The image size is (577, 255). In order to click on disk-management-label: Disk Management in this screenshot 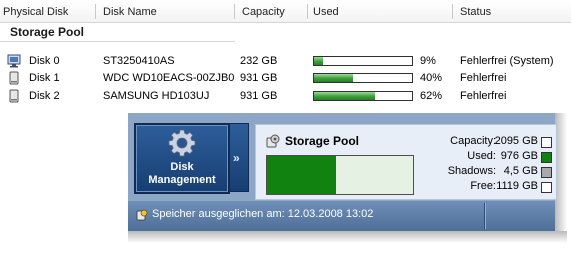, I will do `click(182, 174)`.